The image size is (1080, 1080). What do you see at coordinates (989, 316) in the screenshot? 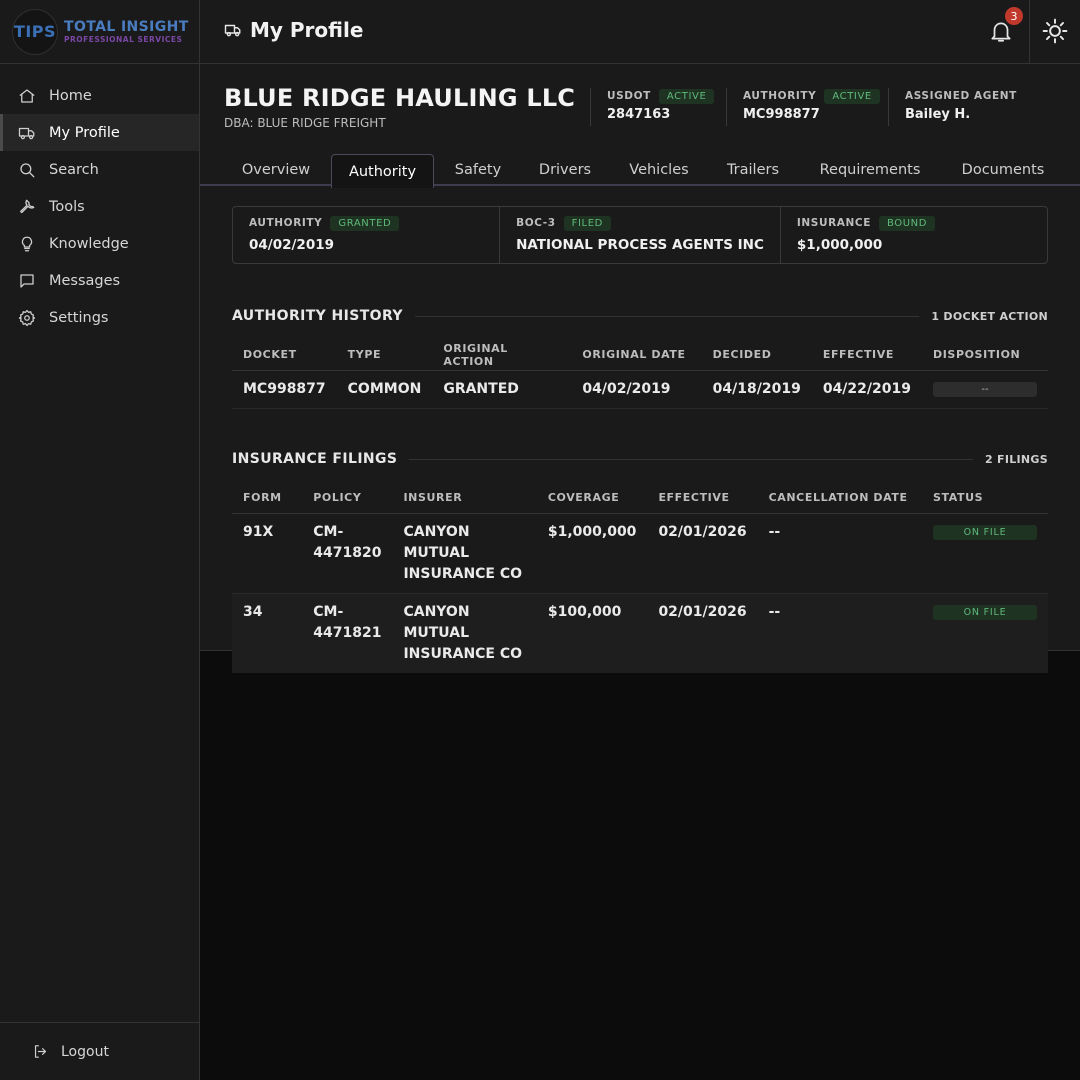
I see `section-count: 1 DOCKET ACTION` at bounding box center [989, 316].